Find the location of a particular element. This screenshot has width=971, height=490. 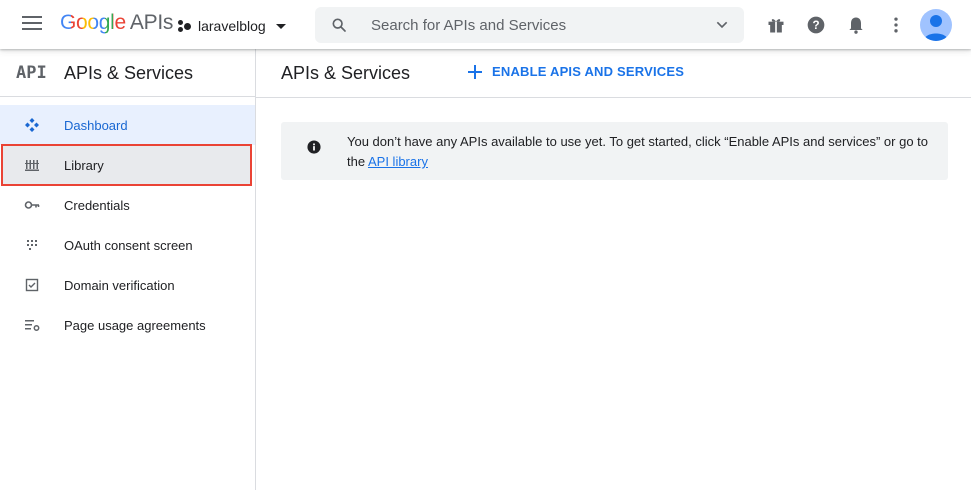

enable-apis-label: ENABLE APIS AND SERVICES is located at coordinates (588, 71).